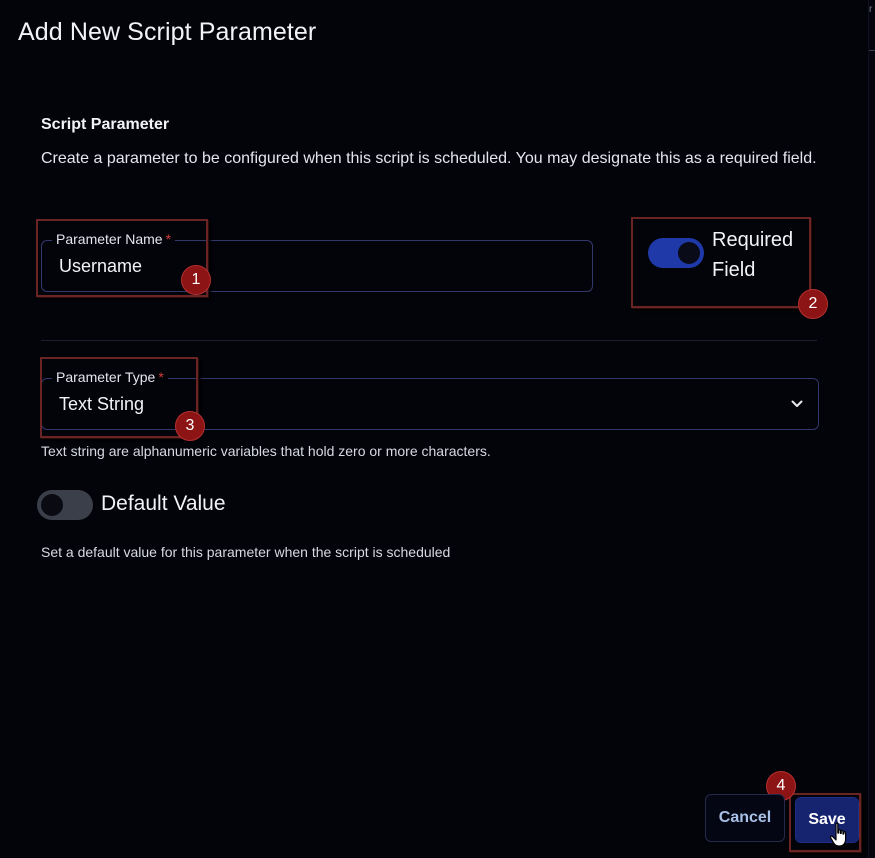 This screenshot has height=858, width=875. I want to click on parameter-type-selected-value: Text String, so click(102, 404).